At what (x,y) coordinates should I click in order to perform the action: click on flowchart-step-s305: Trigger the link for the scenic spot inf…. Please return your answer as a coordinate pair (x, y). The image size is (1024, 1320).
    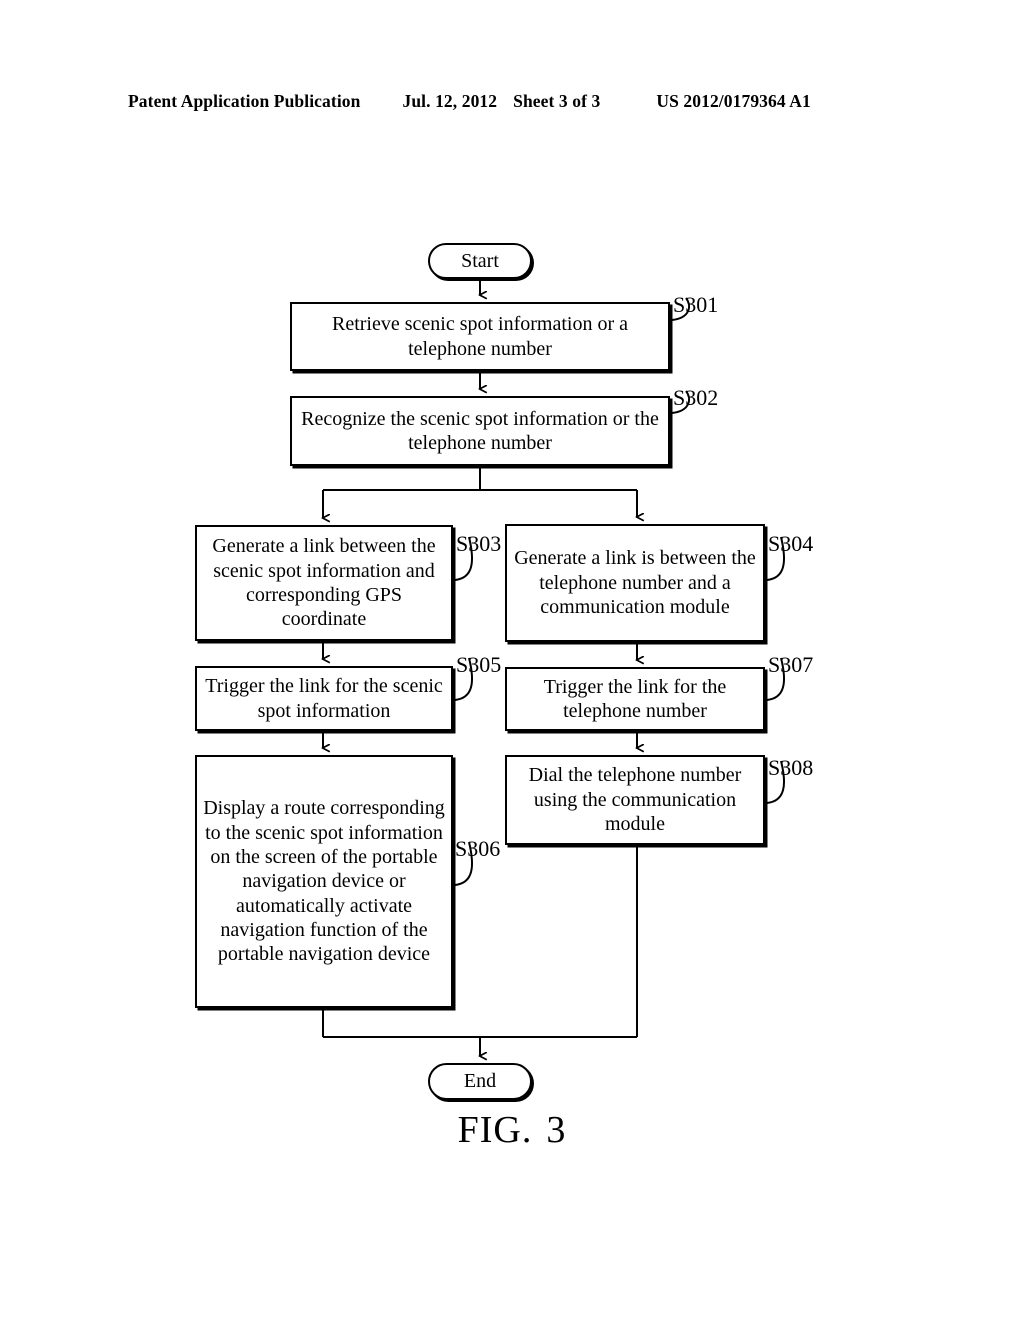
    Looking at the image, I should click on (324, 698).